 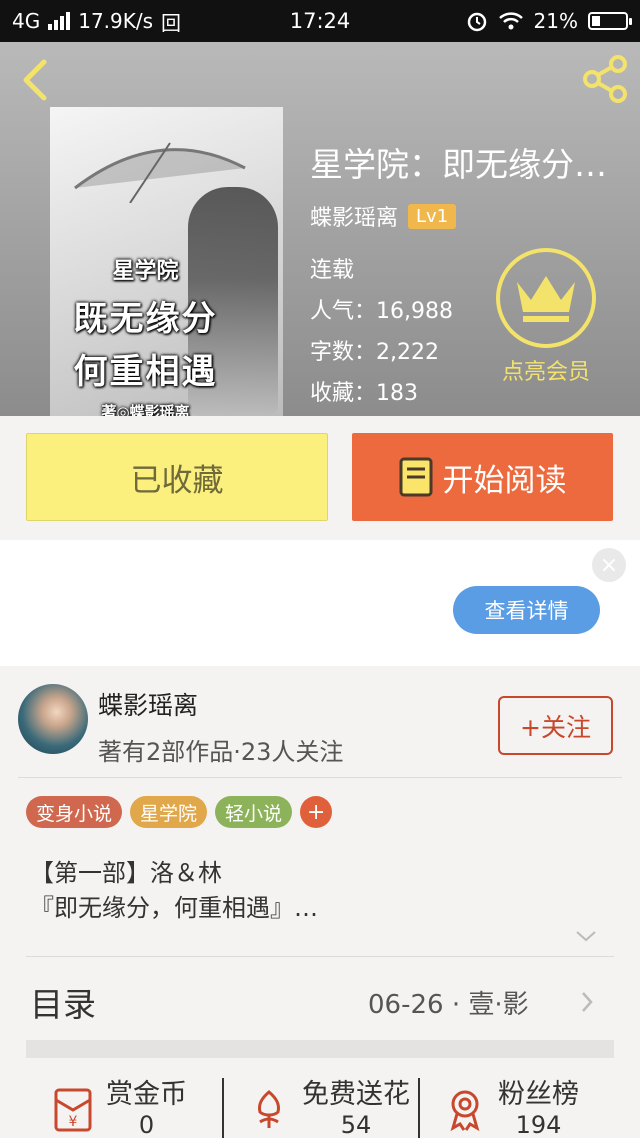 I want to click on flower-icon, so click(x=269, y=1109).